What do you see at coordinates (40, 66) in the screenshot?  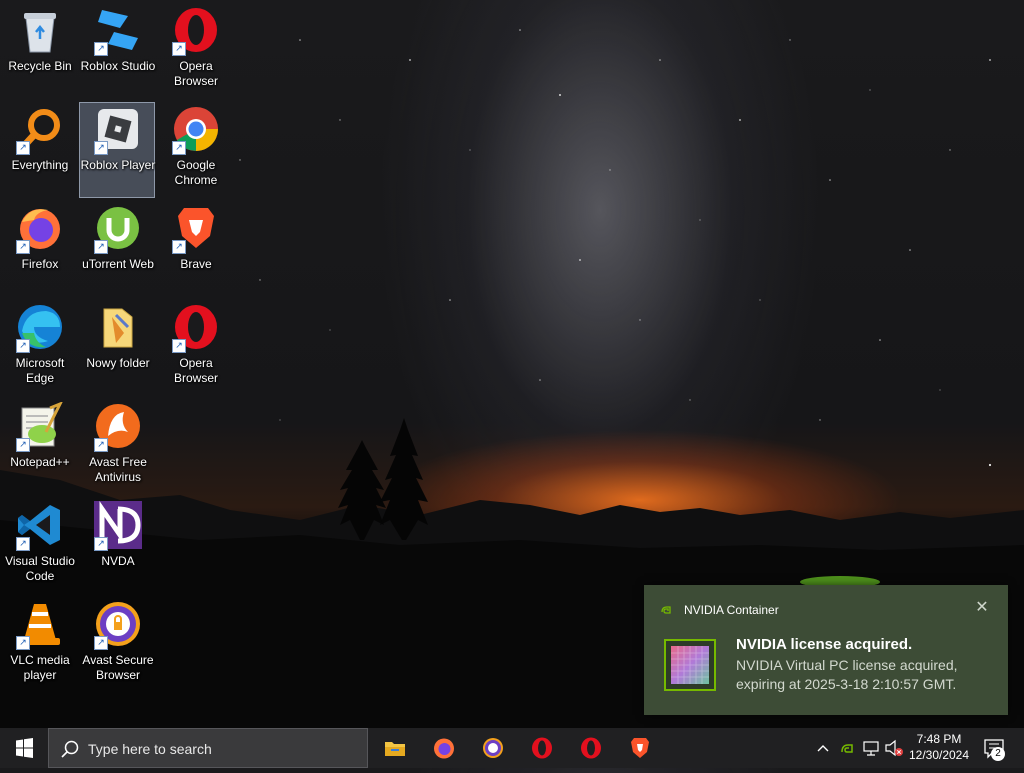 I see `icon-label: Recycle Bin` at bounding box center [40, 66].